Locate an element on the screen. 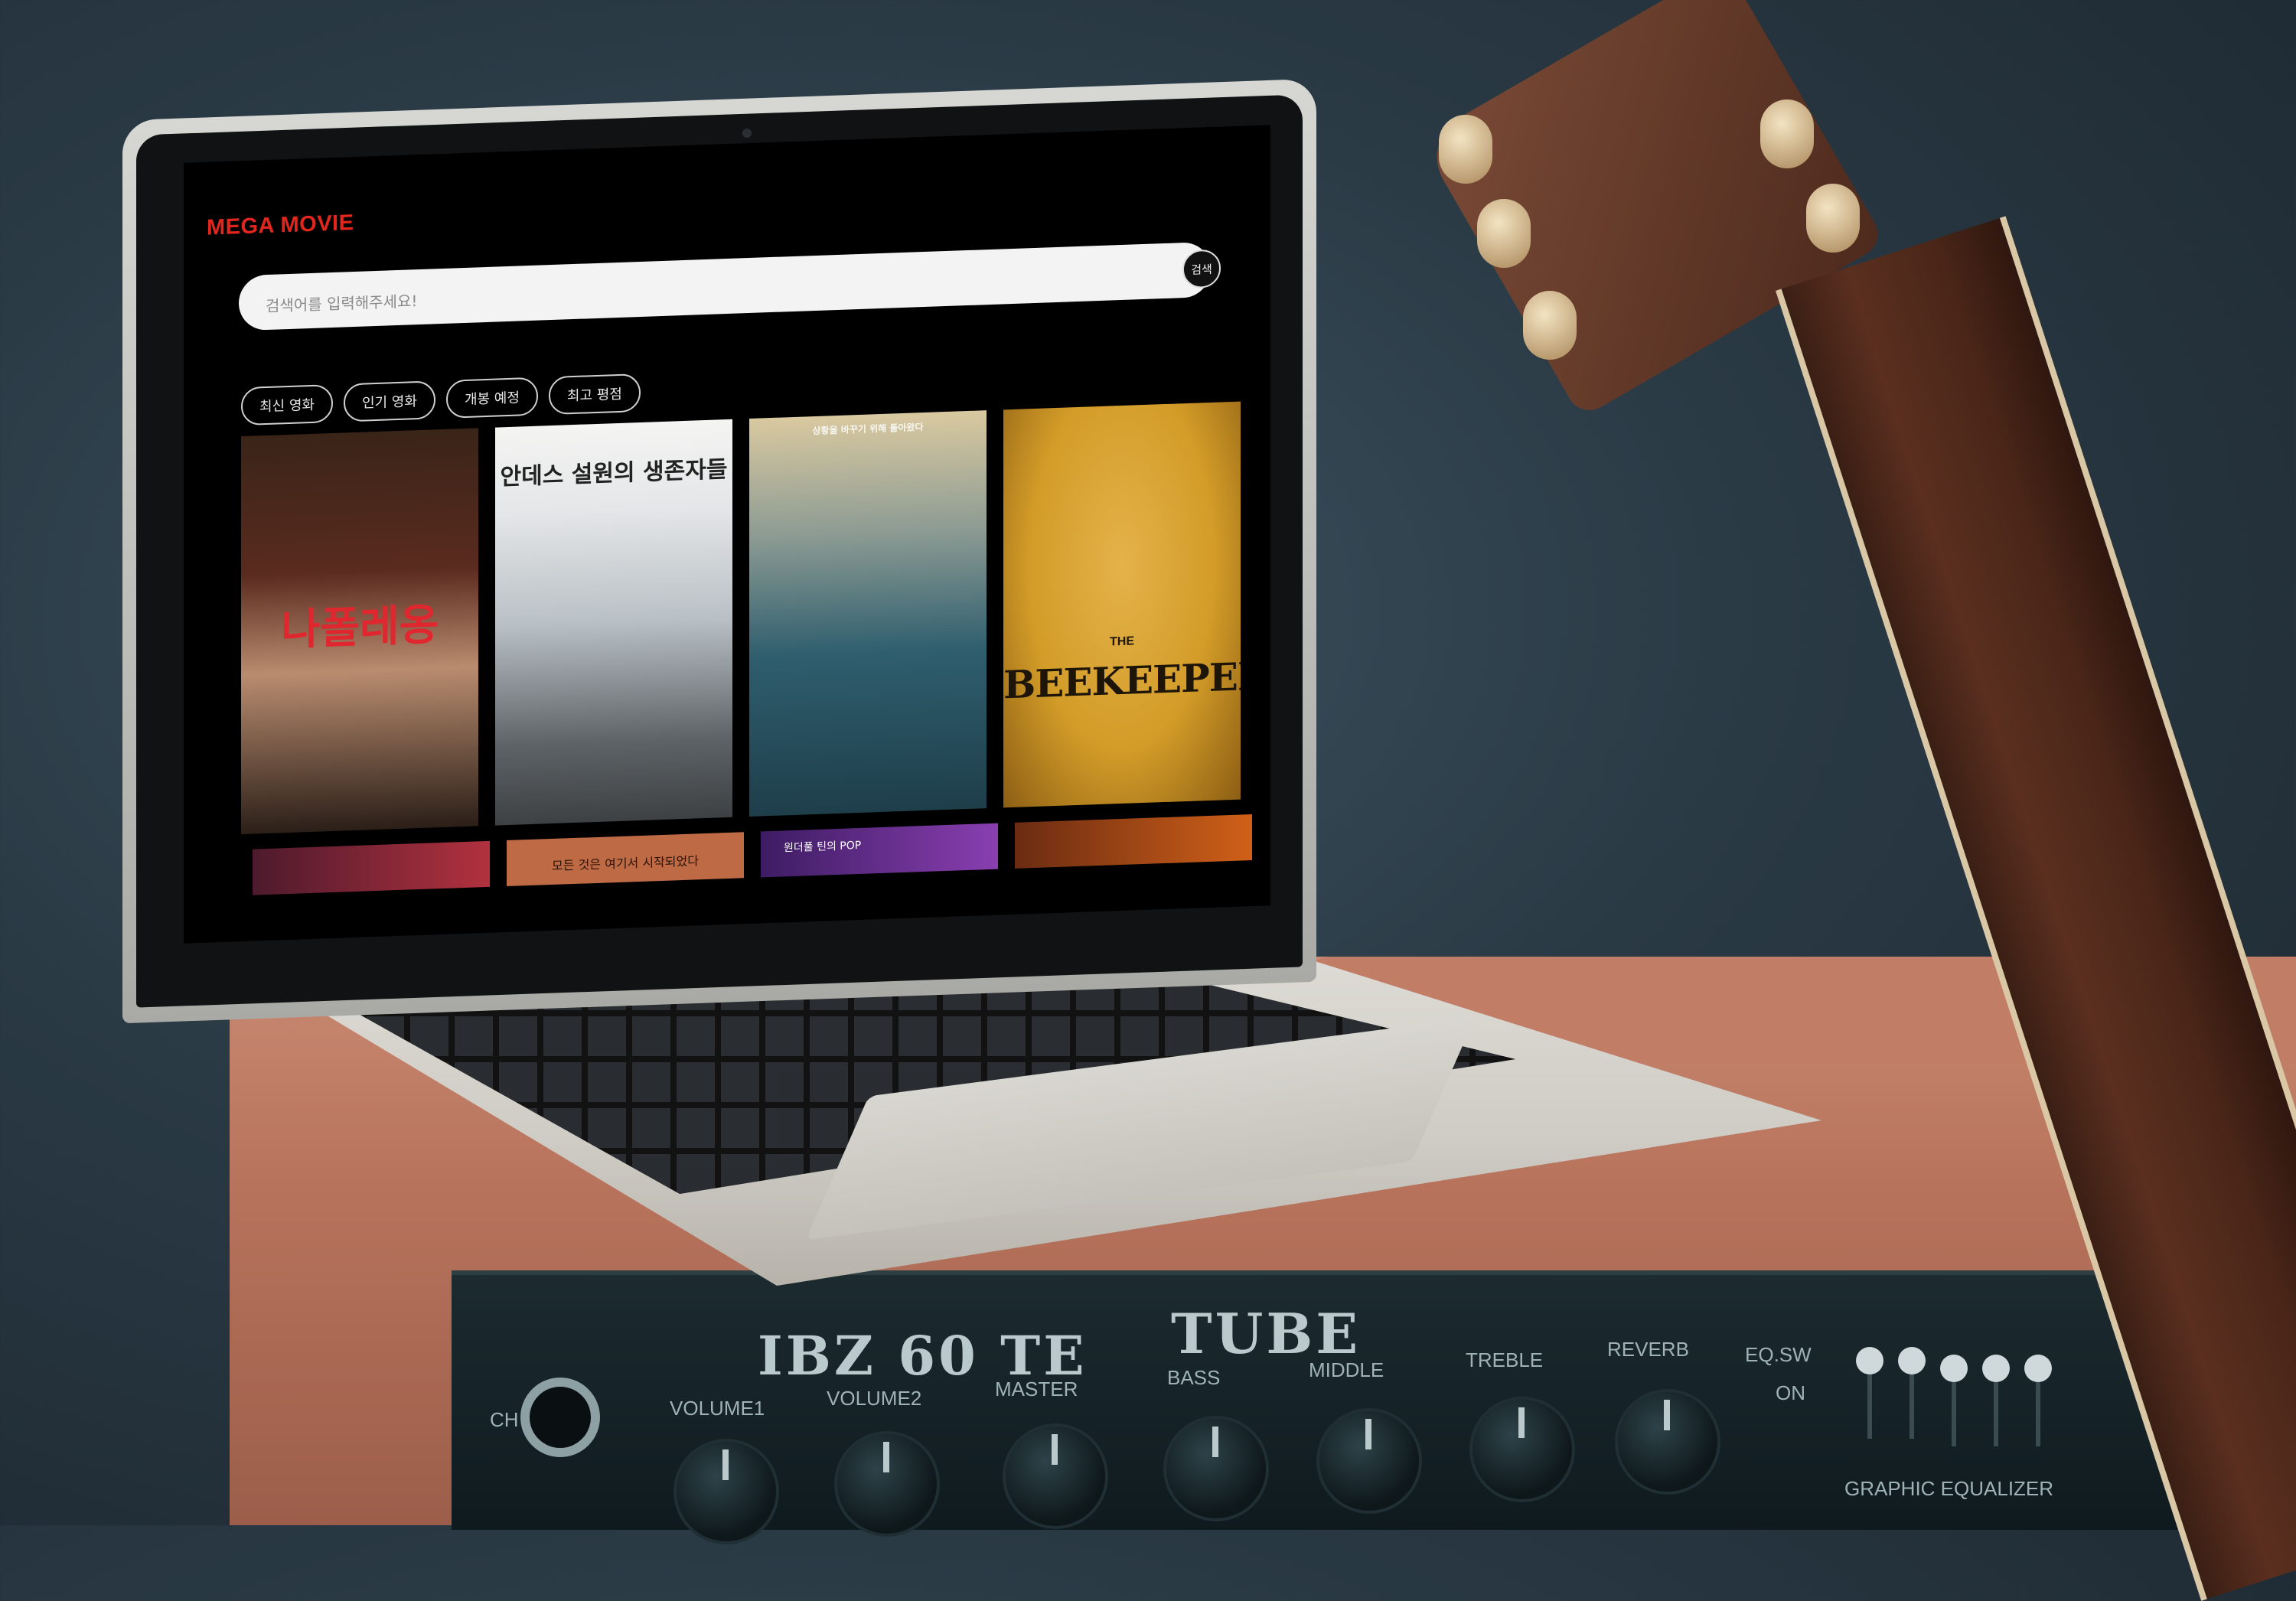 This screenshot has height=1601, width=2296. amp-label-volume1: VOLUME1 is located at coordinates (717, 1408).